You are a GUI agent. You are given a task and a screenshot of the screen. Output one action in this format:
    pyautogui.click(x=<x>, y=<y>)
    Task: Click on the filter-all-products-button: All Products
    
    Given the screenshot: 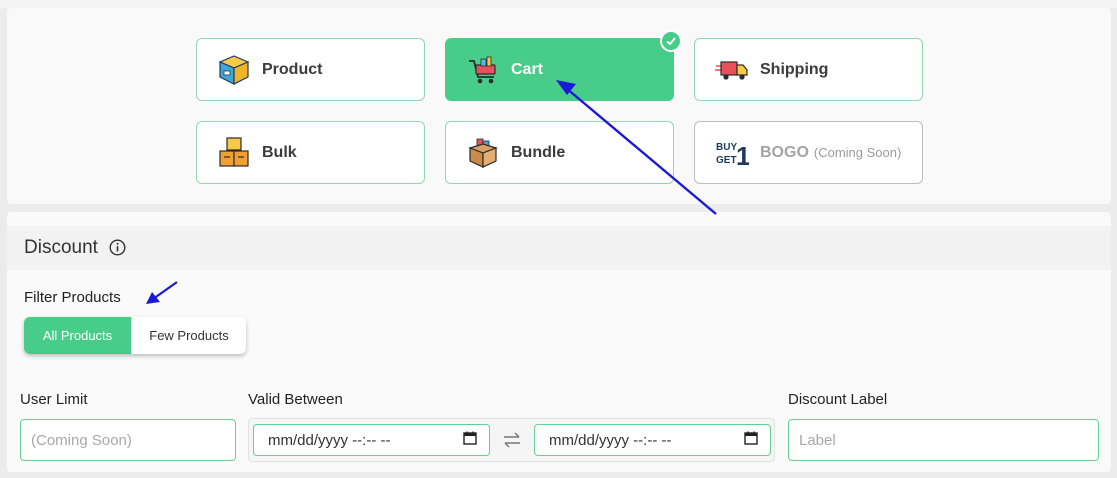 What is the action you would take?
    pyautogui.click(x=77, y=335)
    